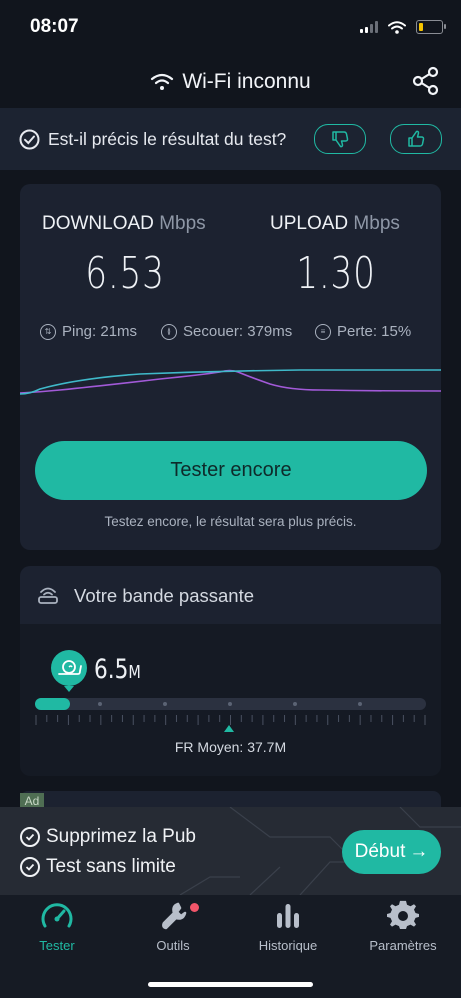  What do you see at coordinates (431, 27) in the screenshot?
I see `battery-icon` at bounding box center [431, 27].